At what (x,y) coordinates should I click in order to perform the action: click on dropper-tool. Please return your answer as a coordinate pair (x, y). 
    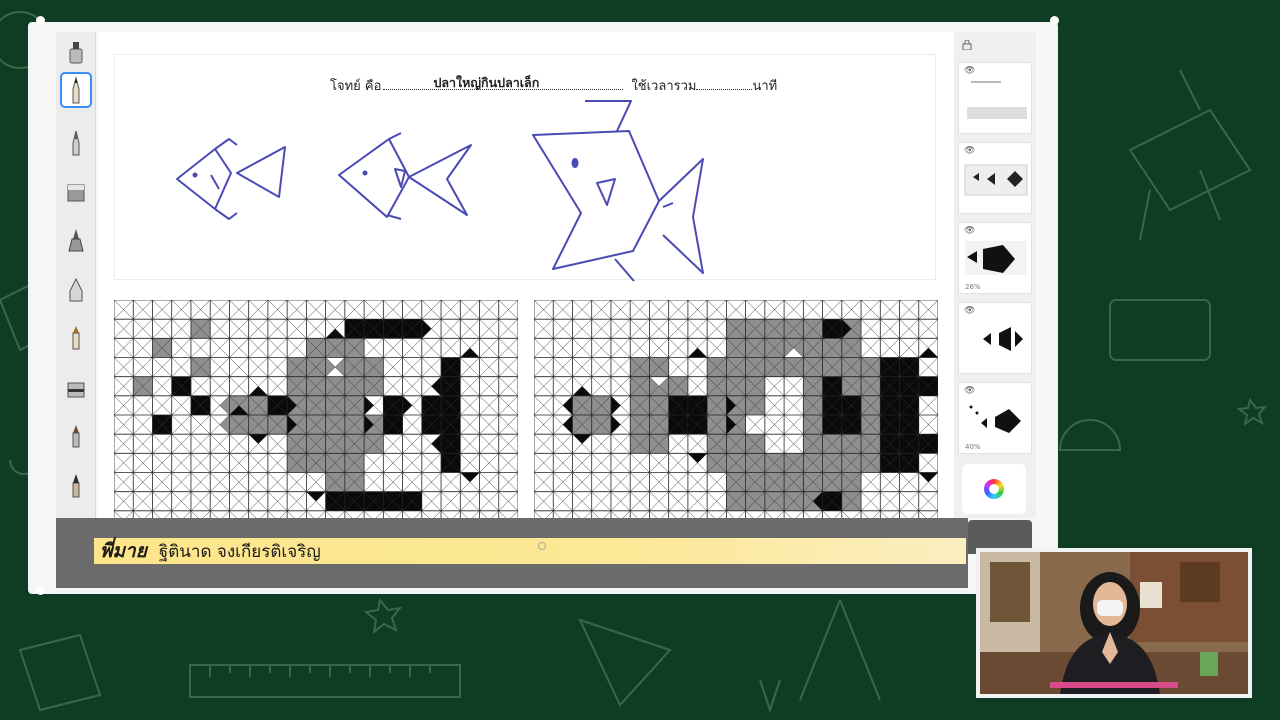
    Looking at the image, I should click on (76, 436).